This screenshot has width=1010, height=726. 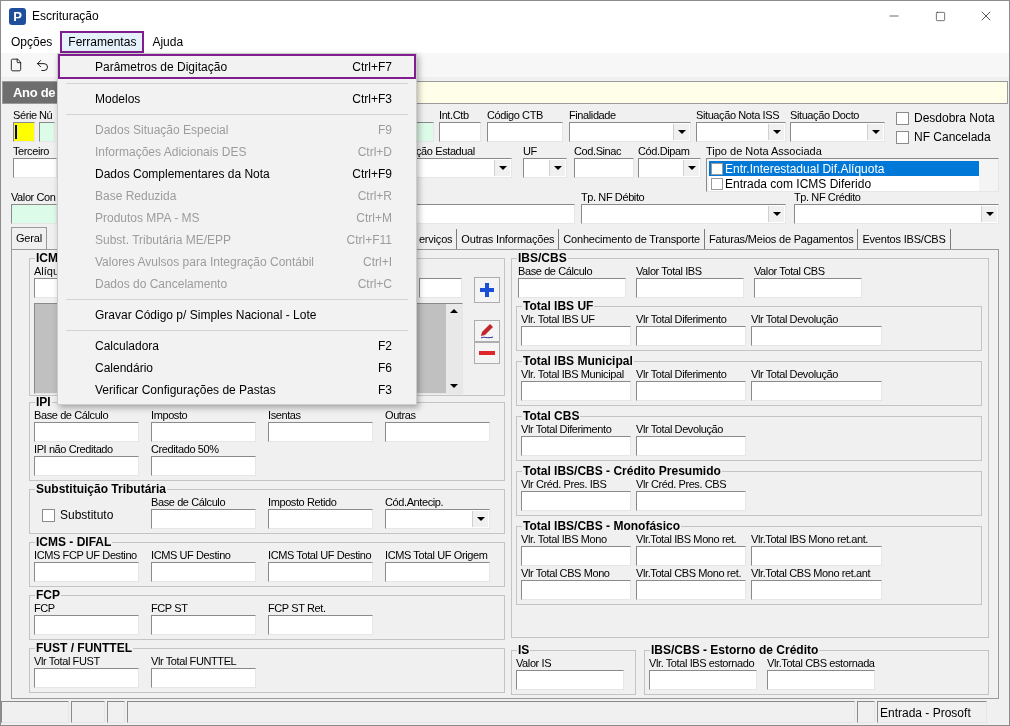 I want to click on field-label: Tp. NF Crédito, so click(x=827, y=197).